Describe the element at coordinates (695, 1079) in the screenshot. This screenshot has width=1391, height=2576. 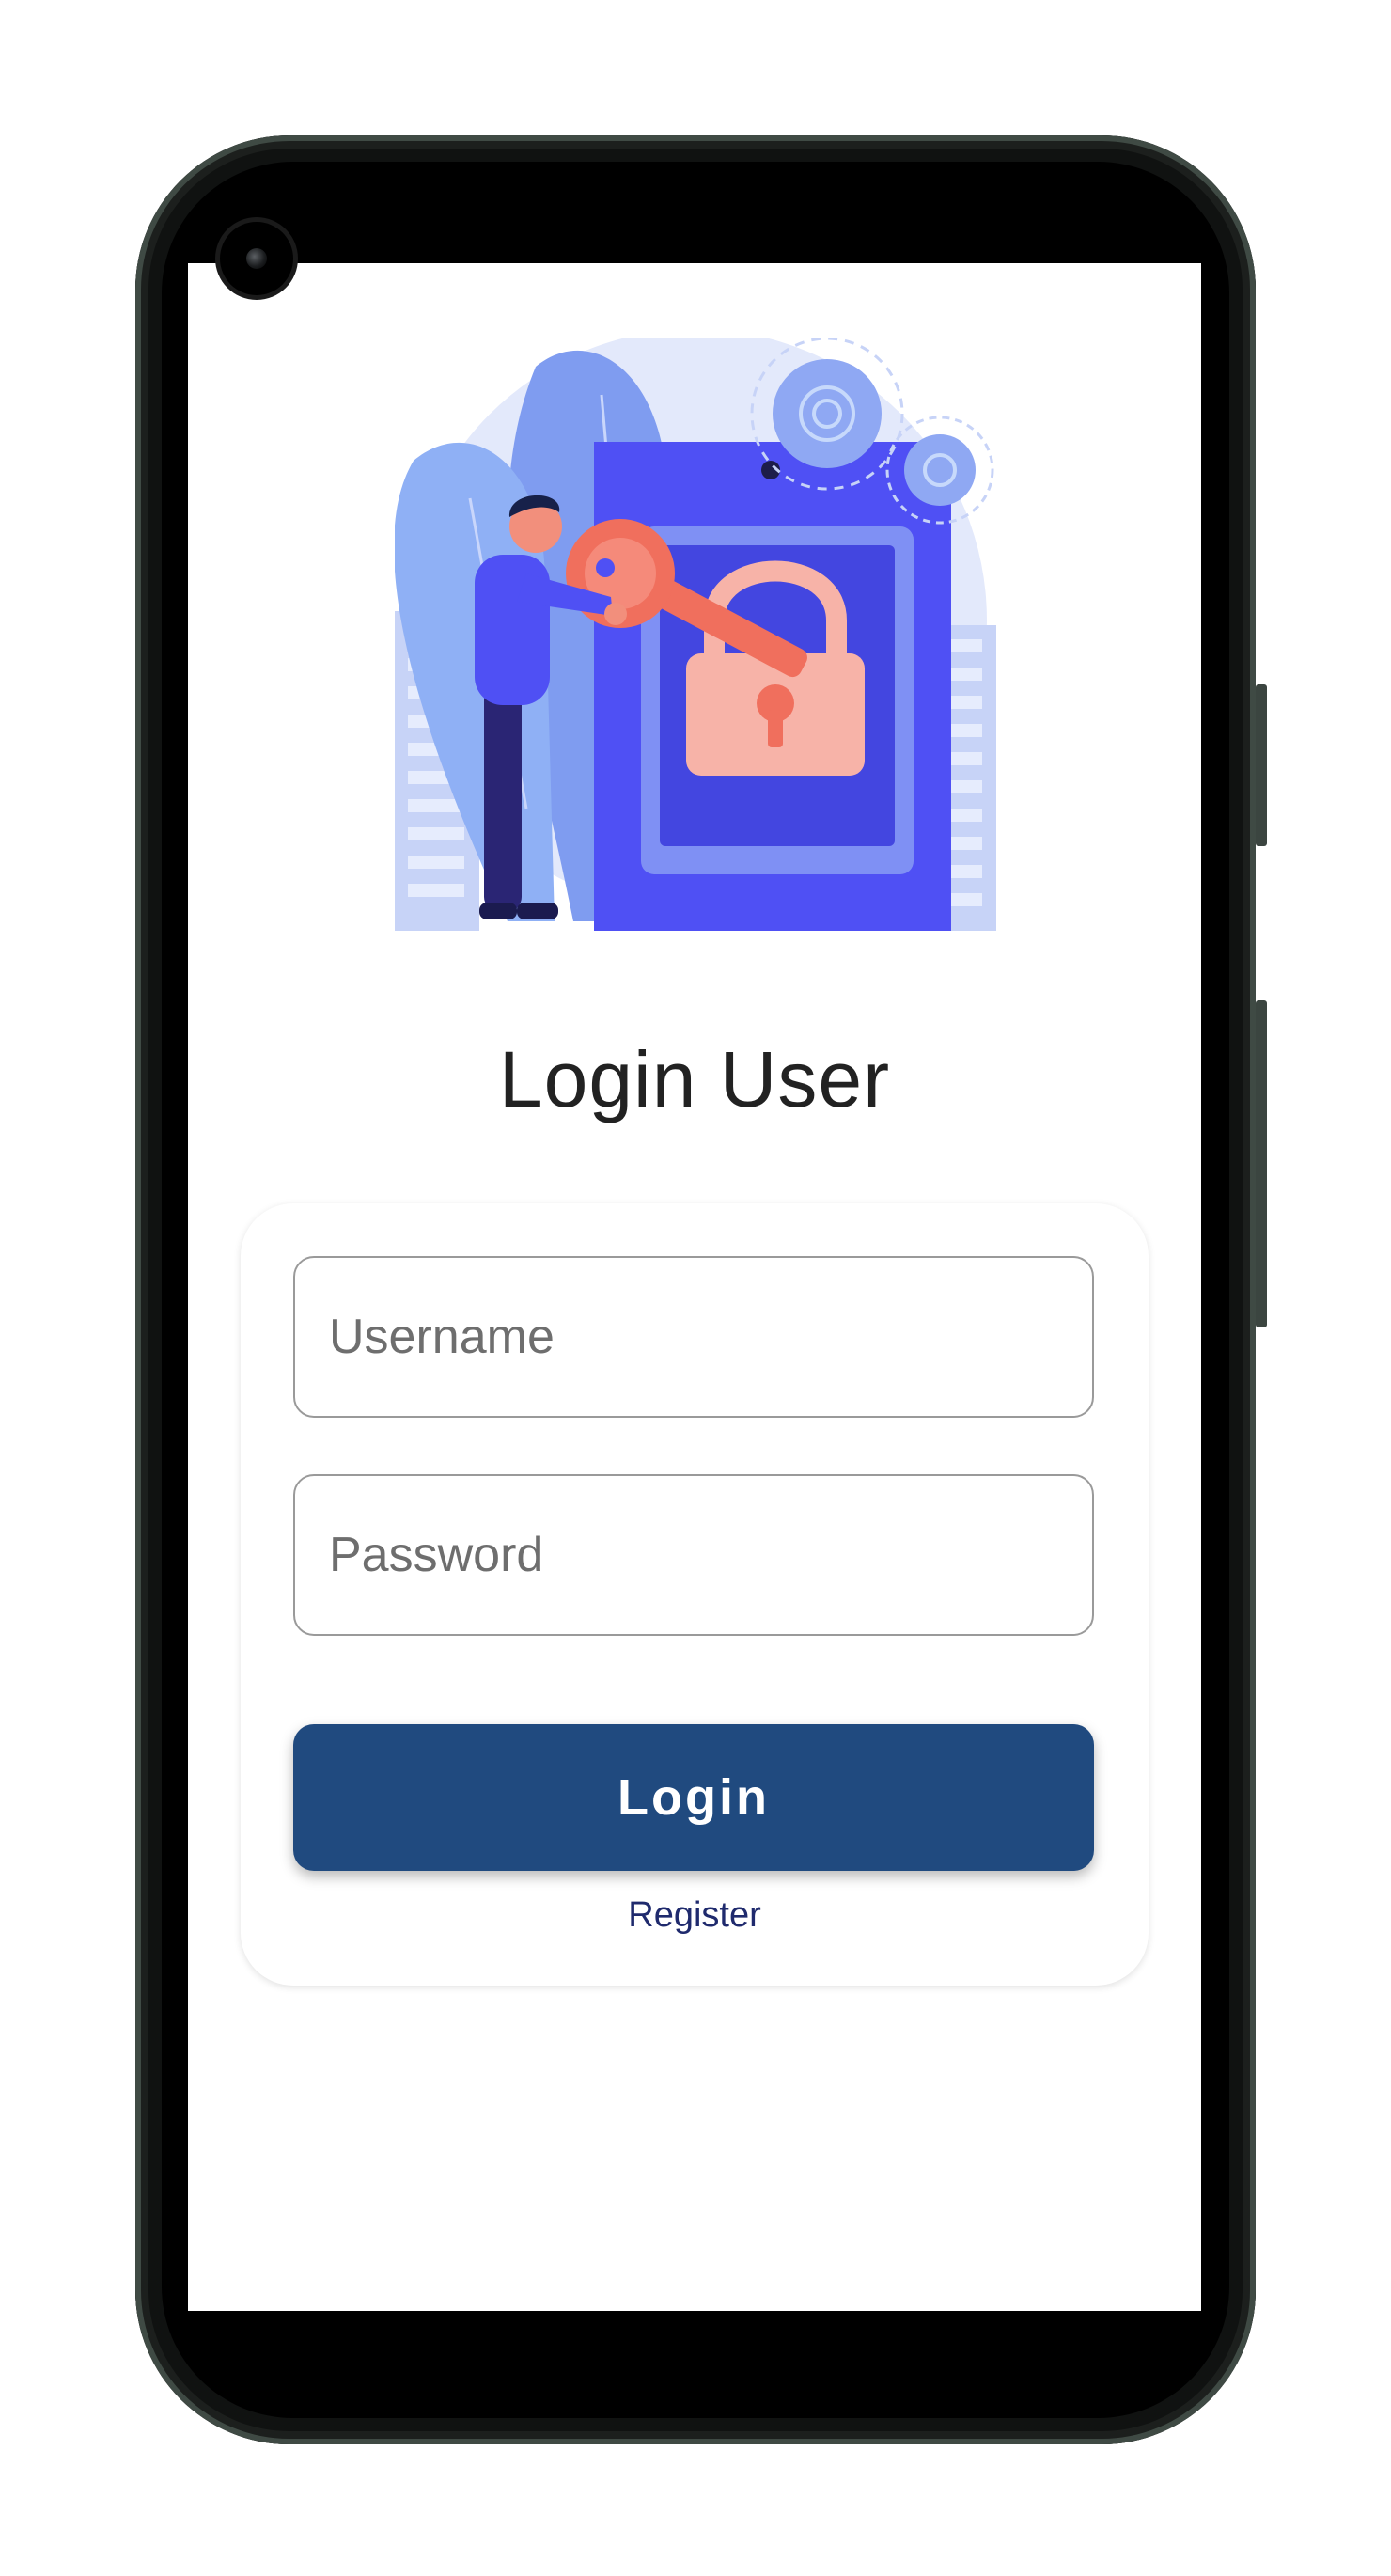
I see `page-title: Login User` at that location.